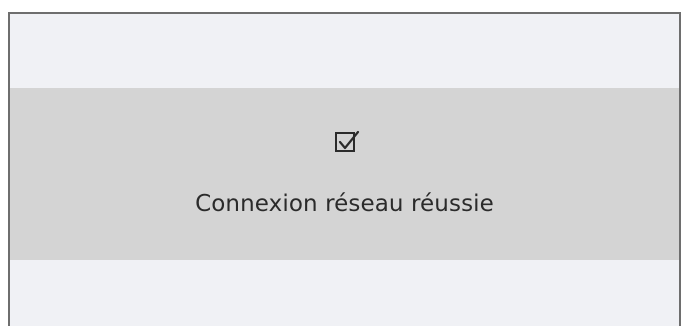 Image resolution: width=682 pixels, height=326 pixels. What do you see at coordinates (347, 142) in the screenshot?
I see `checkbox-checked-icon` at bounding box center [347, 142].